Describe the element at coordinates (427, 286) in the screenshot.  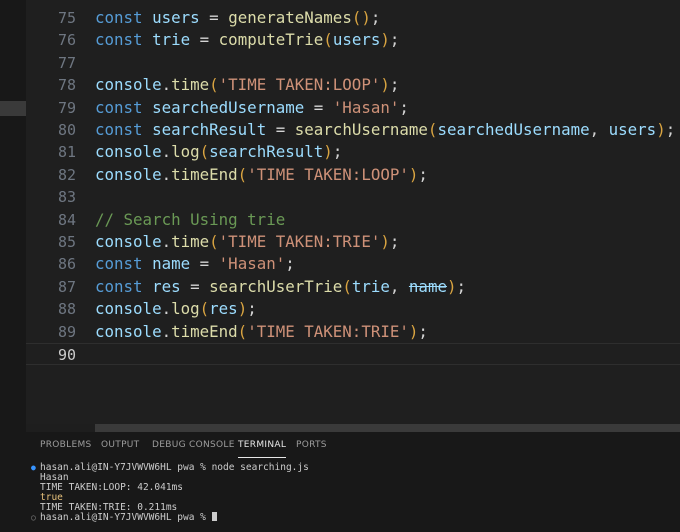
I see `code-token: name` at that location.